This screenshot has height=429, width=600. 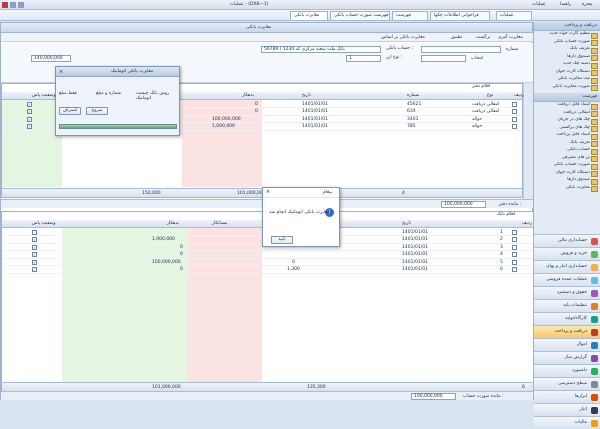 I want to click on nav-sub-item: اسناد قابل دریافت, so click(x=567, y=106).